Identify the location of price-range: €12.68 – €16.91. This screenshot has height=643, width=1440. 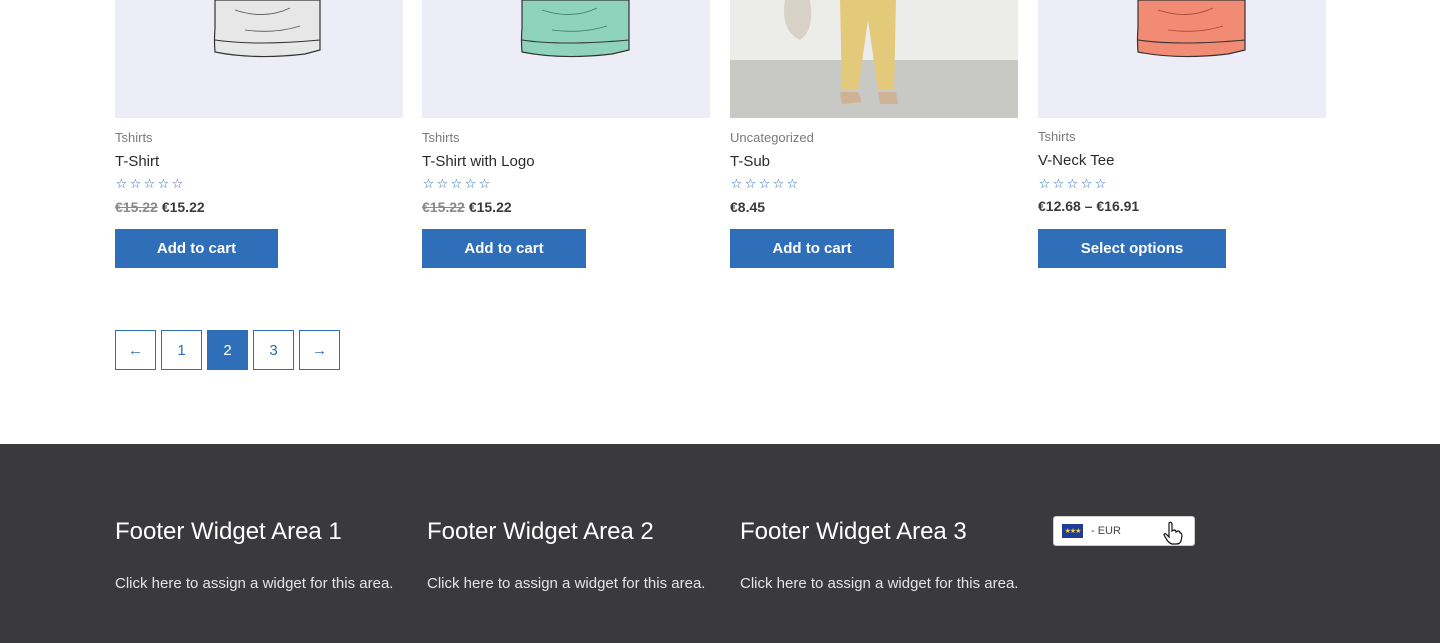
(1089, 206).